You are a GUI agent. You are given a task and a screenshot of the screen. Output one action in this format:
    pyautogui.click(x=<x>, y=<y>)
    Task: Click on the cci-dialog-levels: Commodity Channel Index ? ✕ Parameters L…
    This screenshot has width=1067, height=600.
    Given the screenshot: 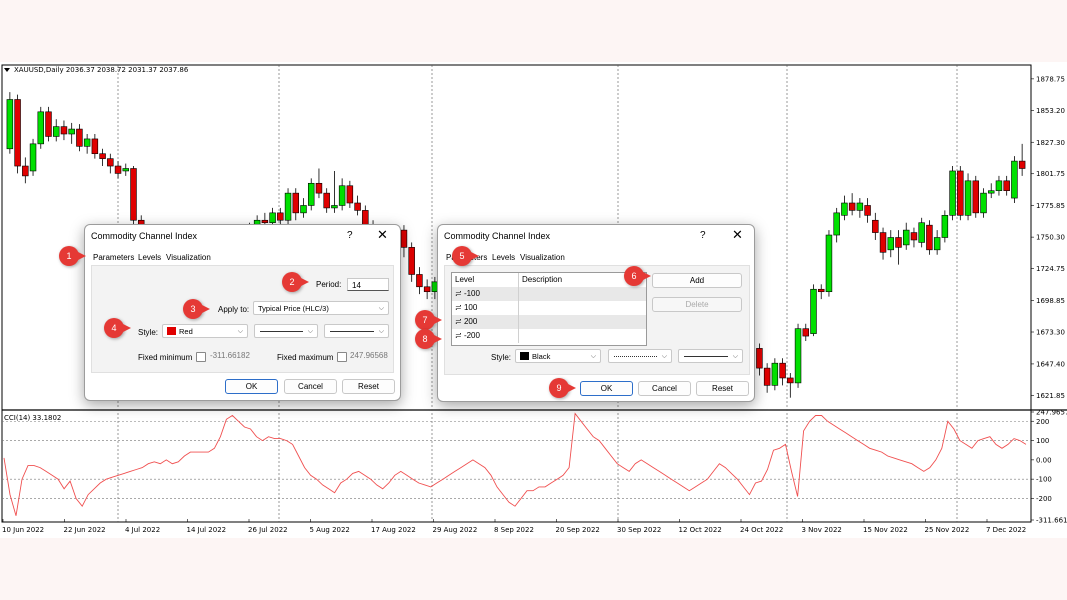 What is the action you would take?
    pyautogui.click(x=596, y=313)
    